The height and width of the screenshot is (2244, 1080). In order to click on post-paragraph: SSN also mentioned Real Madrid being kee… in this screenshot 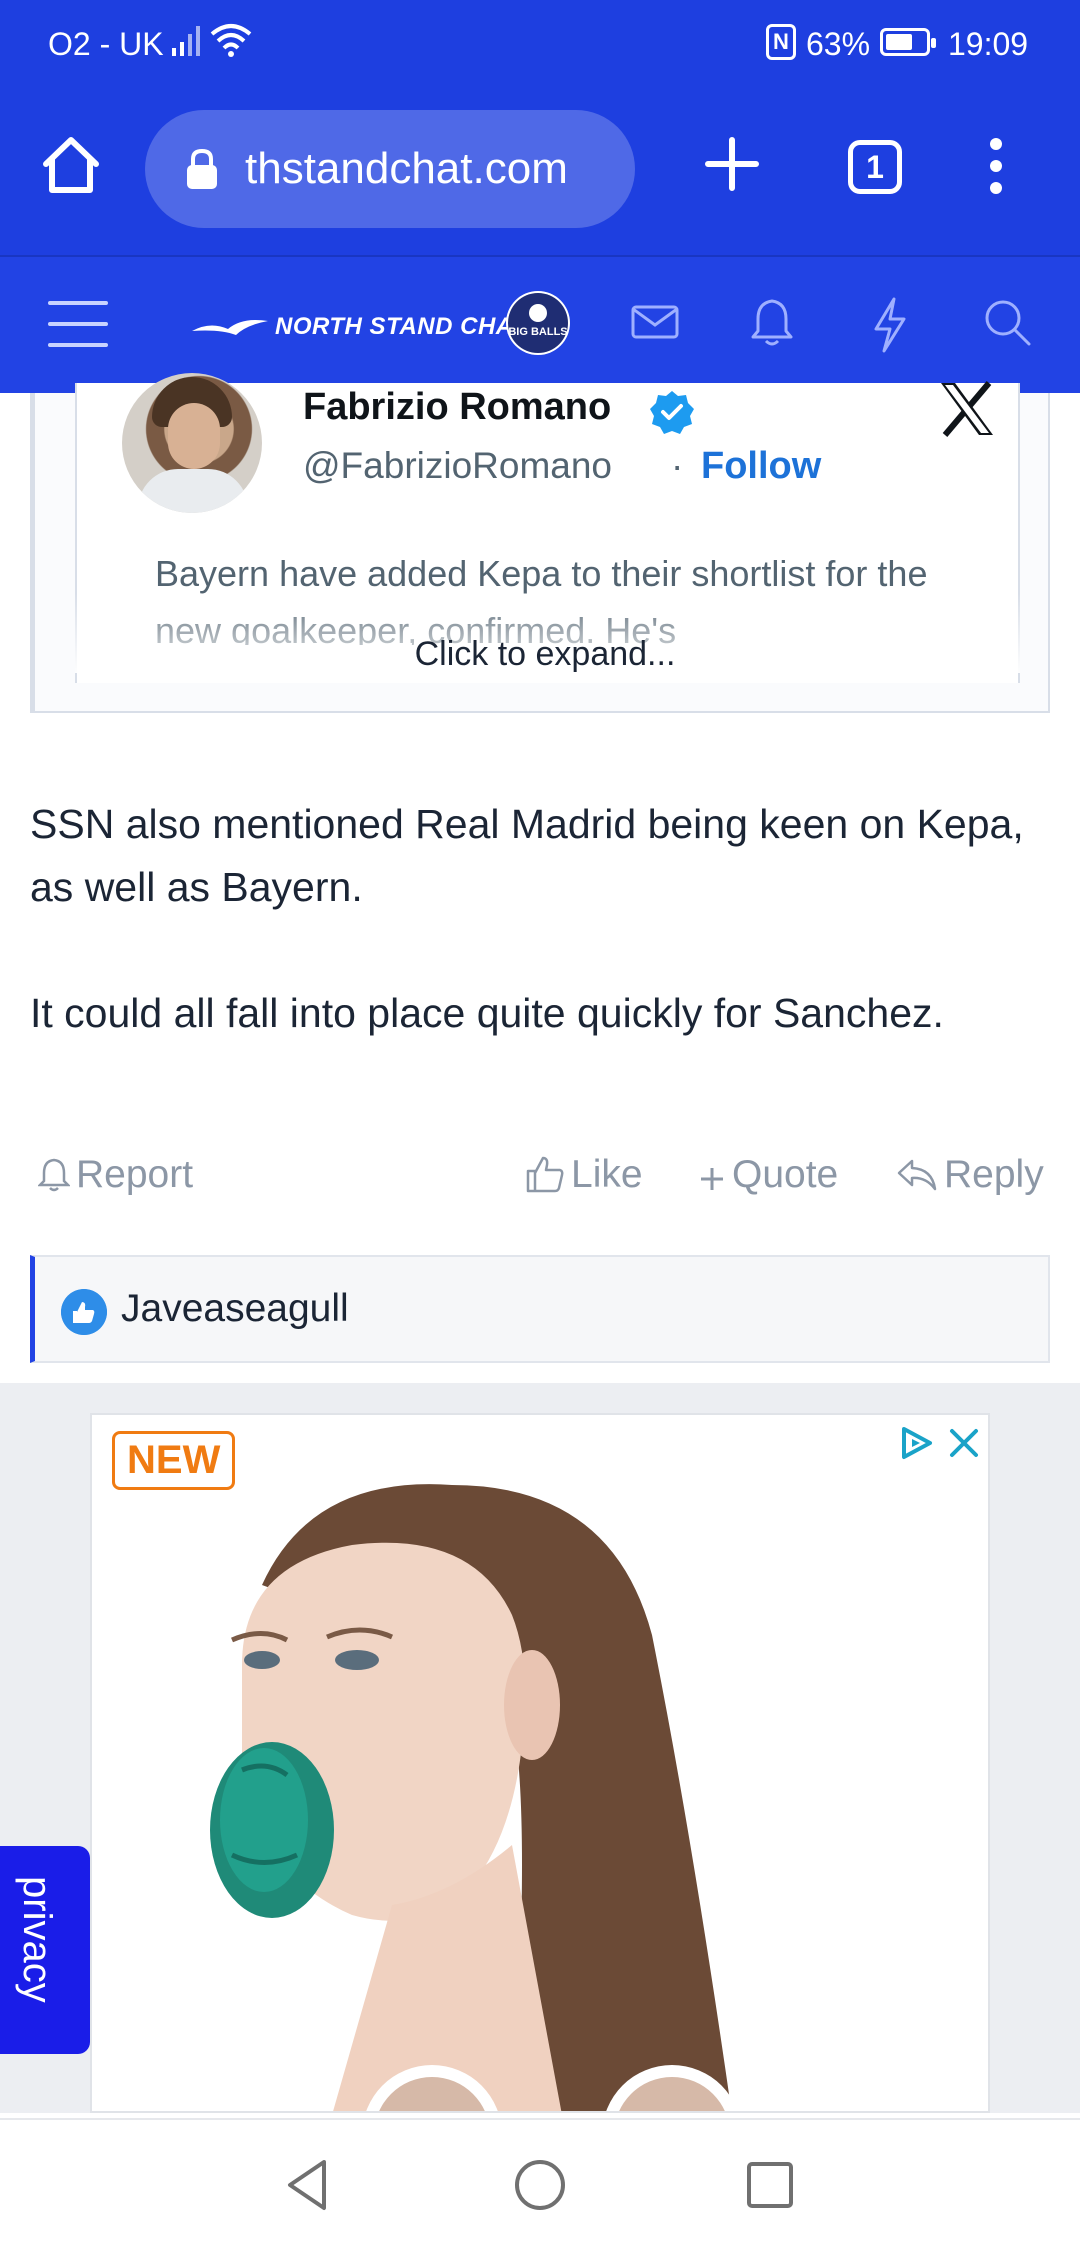, I will do `click(527, 855)`.